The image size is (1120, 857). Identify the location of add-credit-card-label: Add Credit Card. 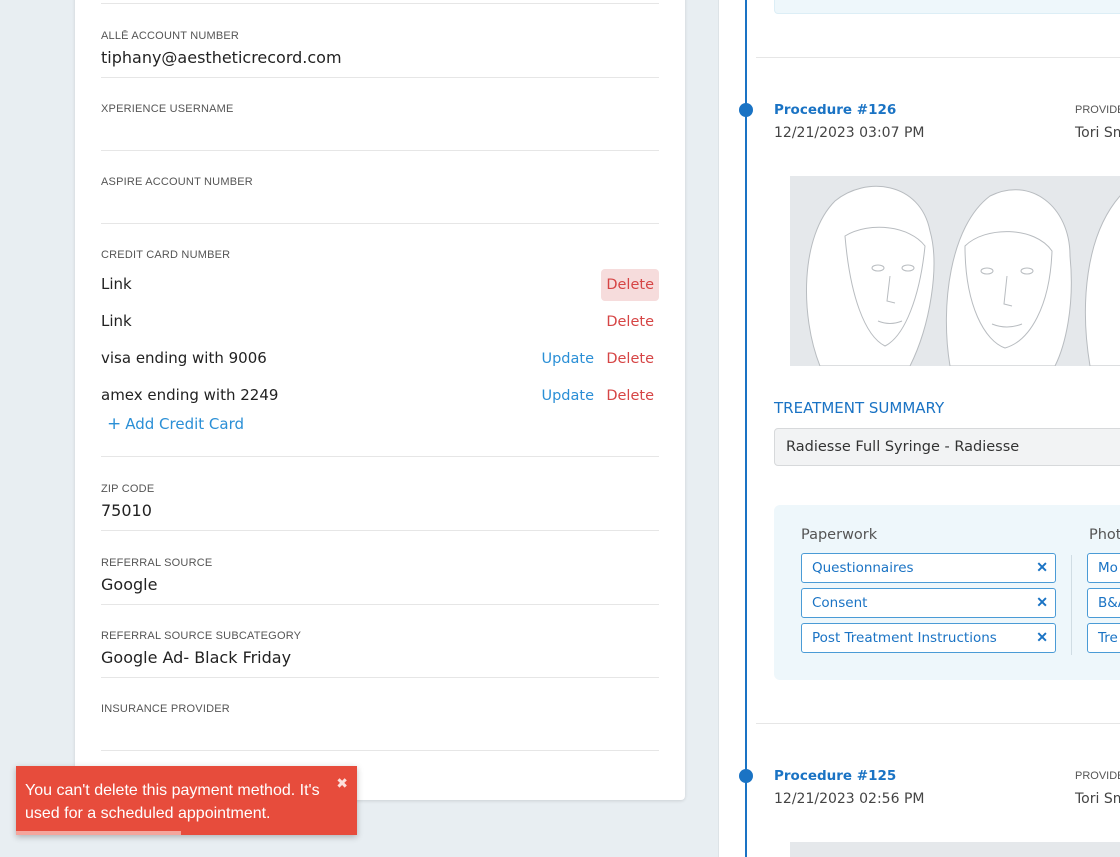
(185, 424).